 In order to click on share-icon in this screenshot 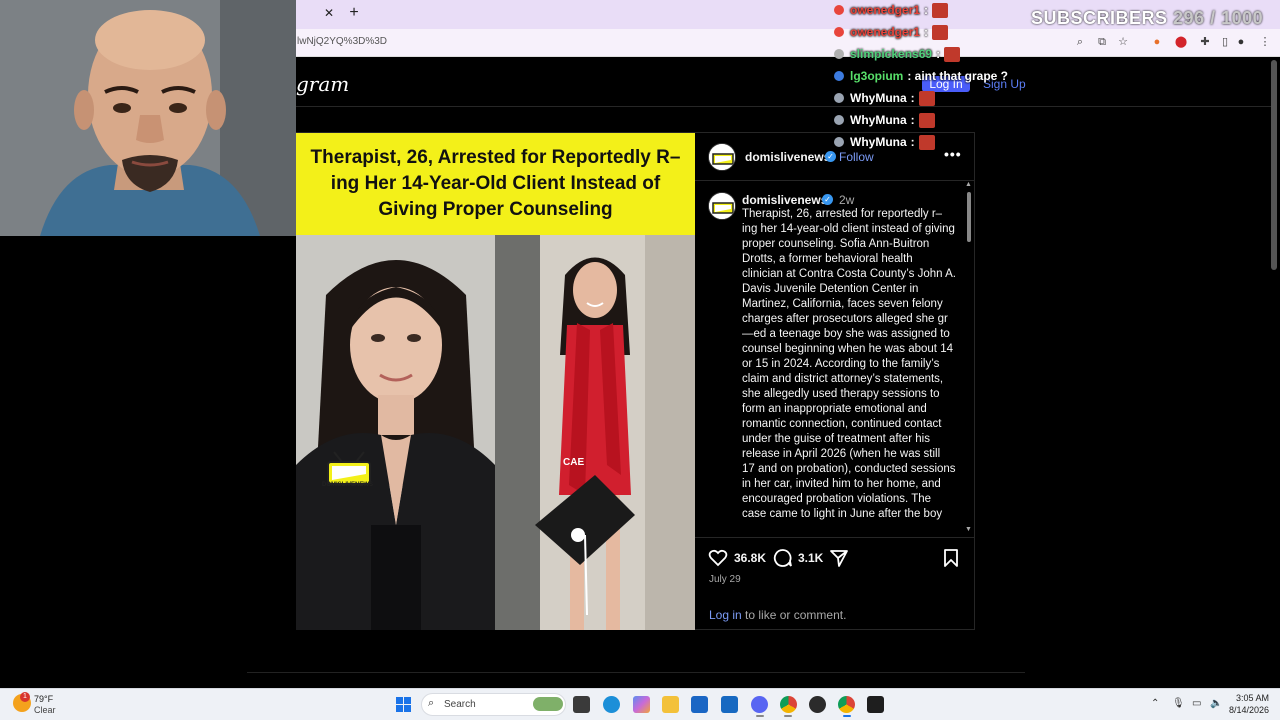, I will do `click(839, 558)`.